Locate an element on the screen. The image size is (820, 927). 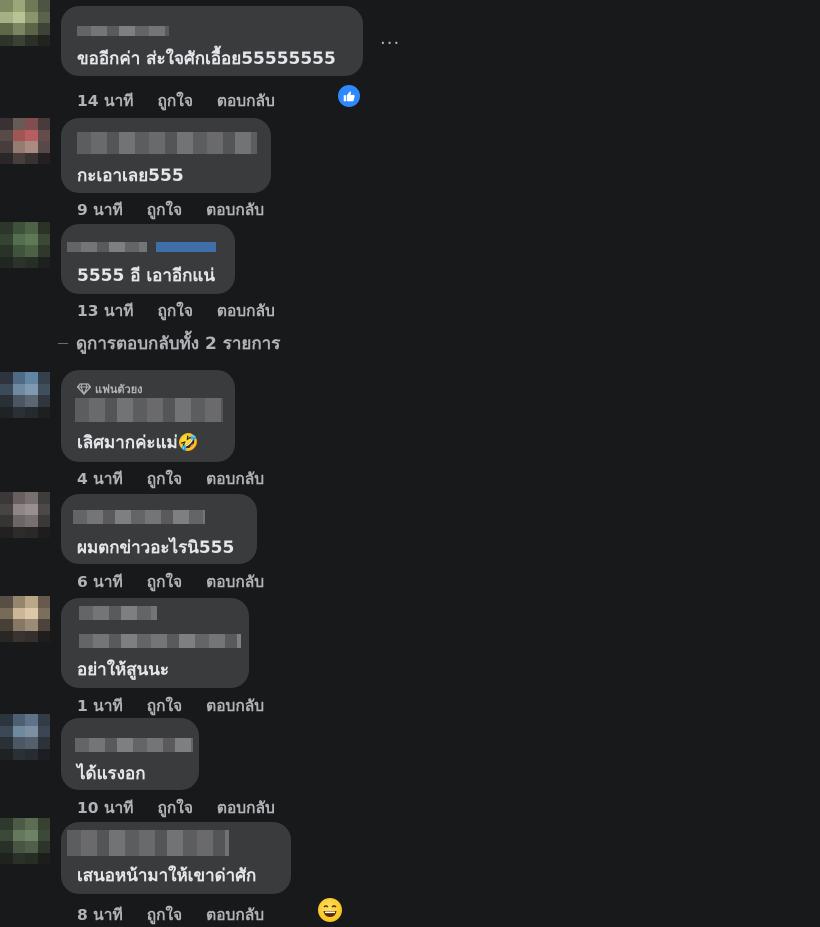
comment-actions: 1 นาที ถูกใจ ตอบกลับ is located at coordinates (170, 705).